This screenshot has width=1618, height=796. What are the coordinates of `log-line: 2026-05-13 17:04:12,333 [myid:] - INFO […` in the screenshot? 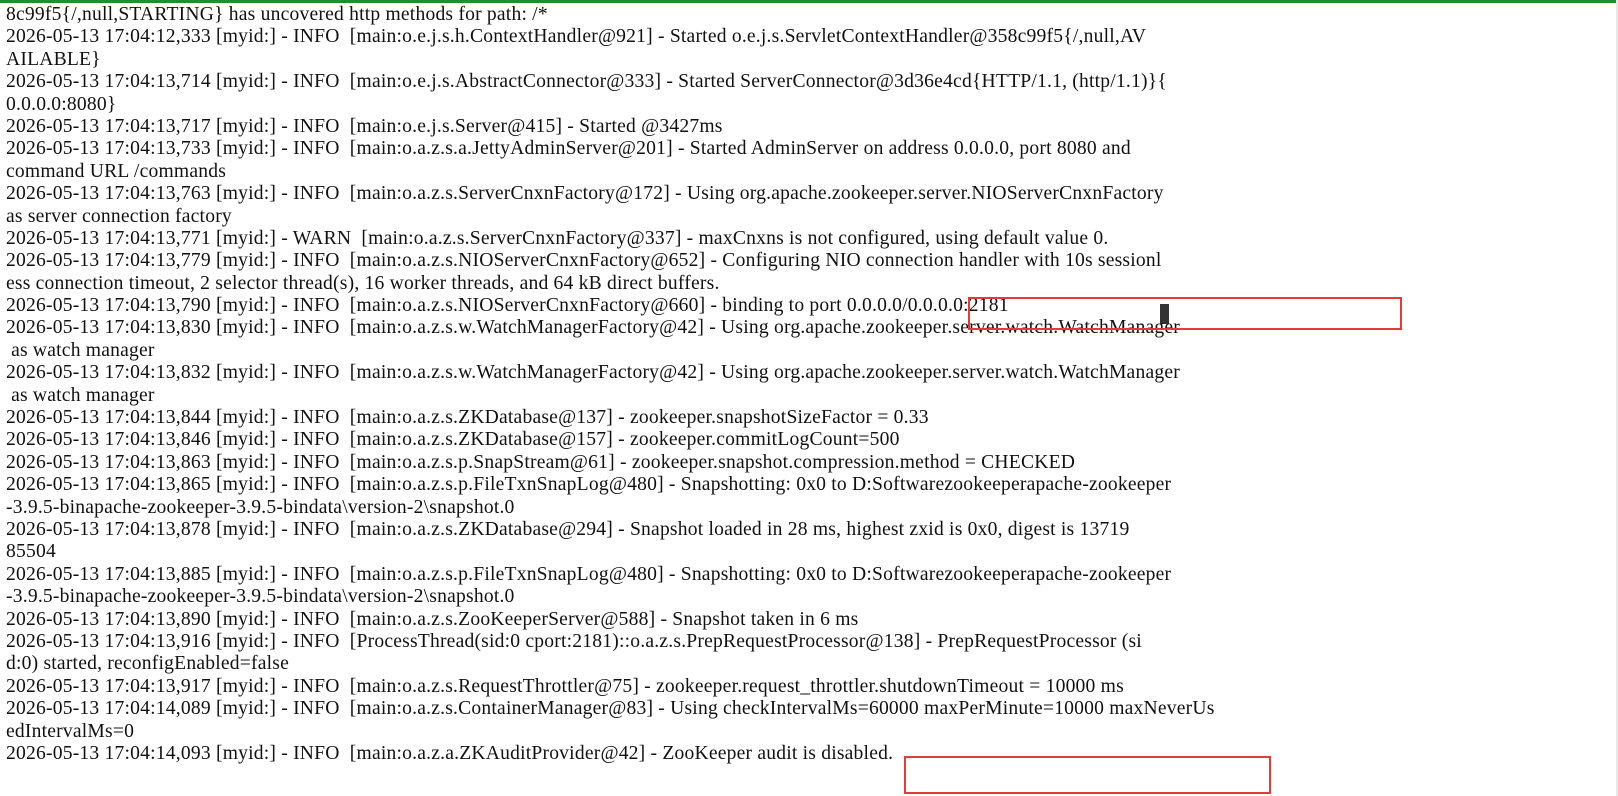 It's located at (576, 37).